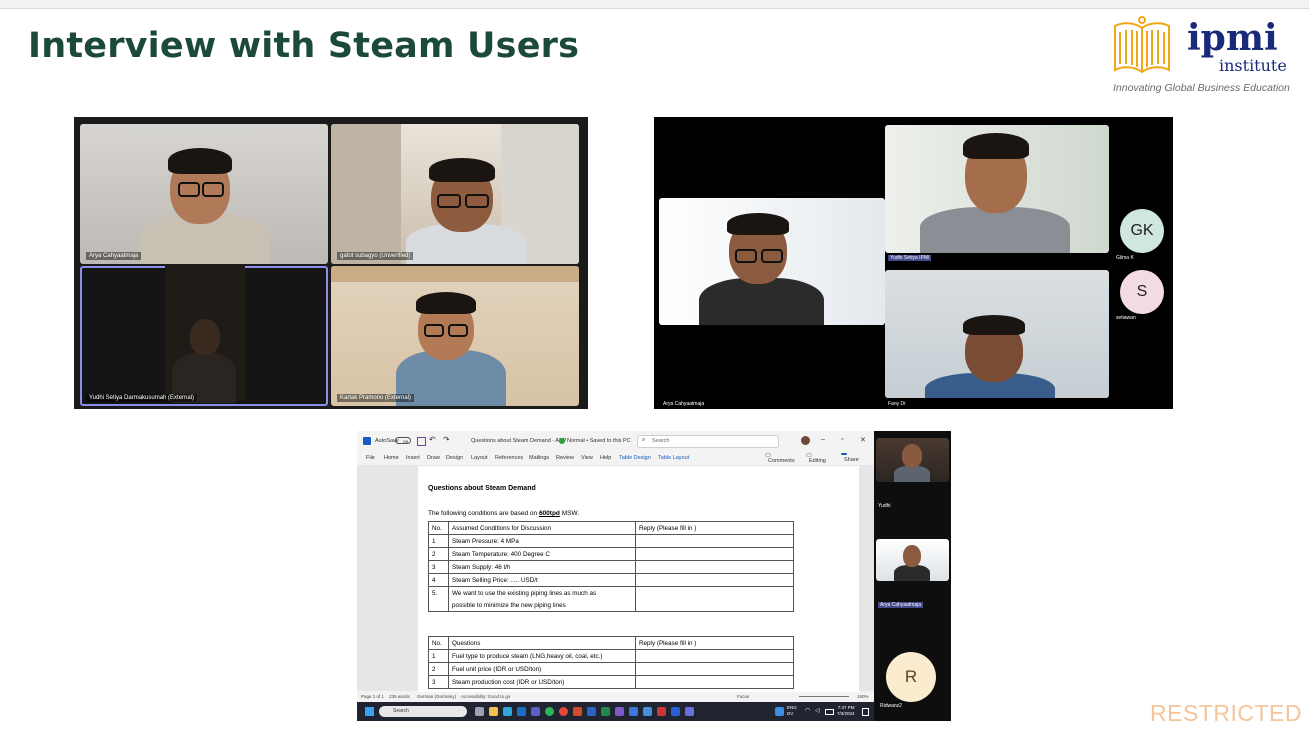 The width and height of the screenshot is (1309, 732). What do you see at coordinates (482, 488) in the screenshot?
I see `document-heading: Questions about Steam Demand` at bounding box center [482, 488].